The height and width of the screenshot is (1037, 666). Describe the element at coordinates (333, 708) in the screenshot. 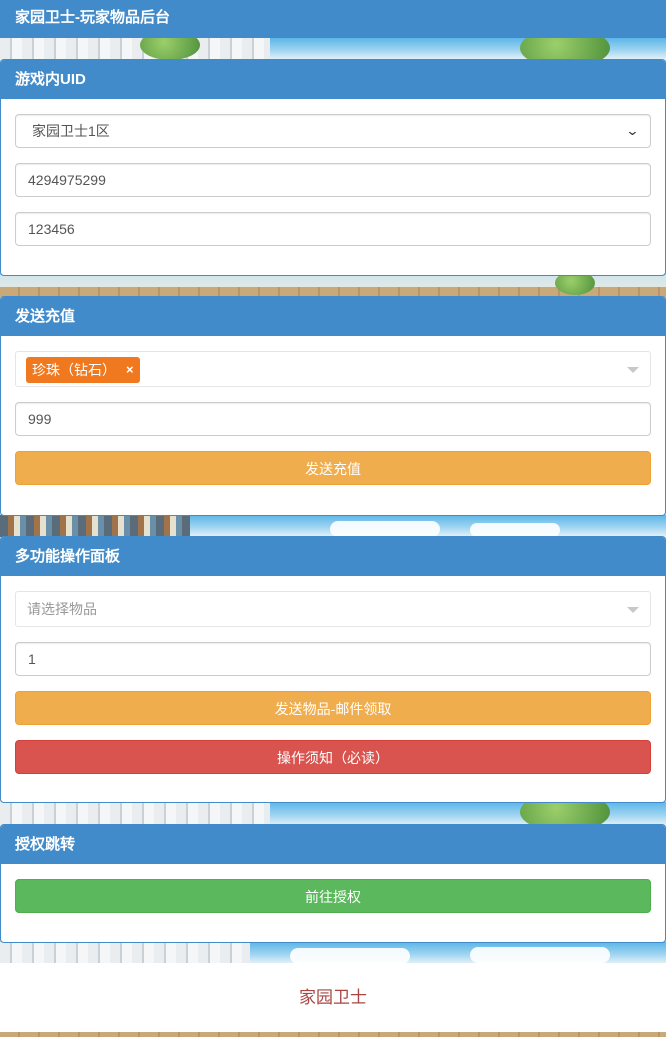

I see `send-item-mail-button: 发送物品-邮件领取` at that location.